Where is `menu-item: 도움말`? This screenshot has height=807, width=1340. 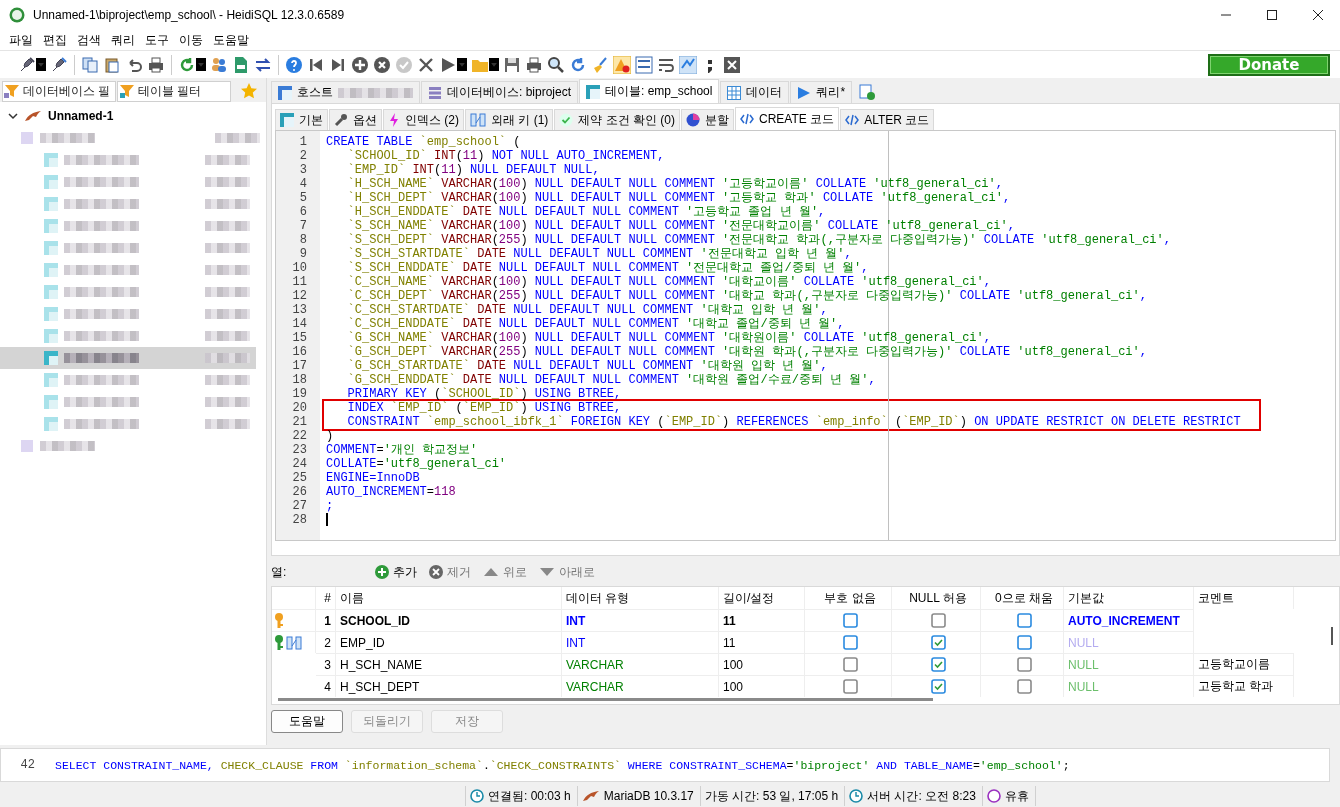
menu-item: 도움말 is located at coordinates (231, 40).